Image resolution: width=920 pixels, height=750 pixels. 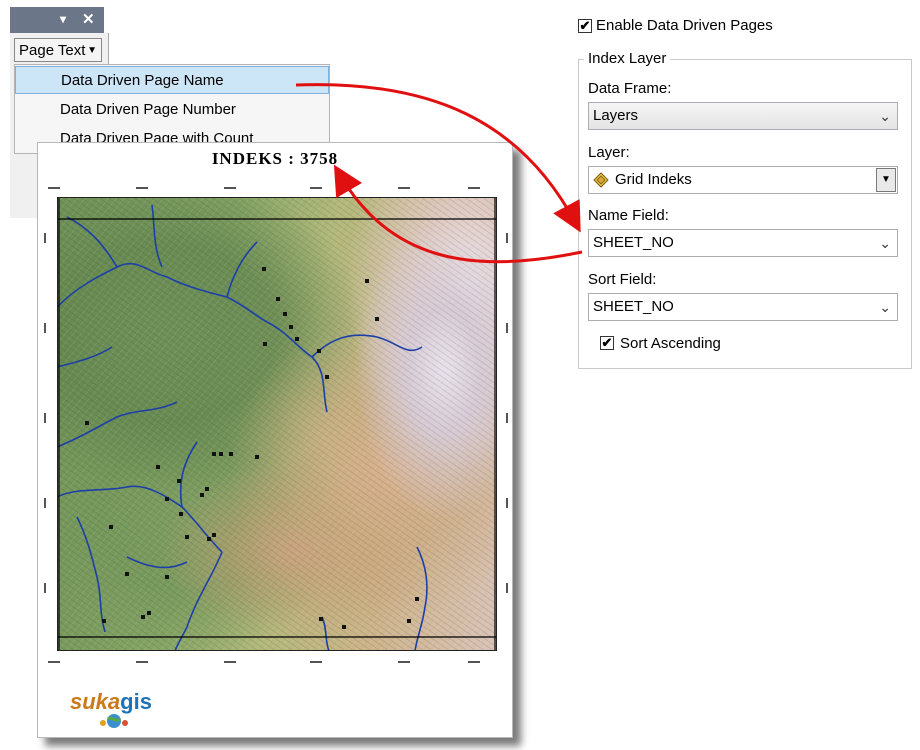 I want to click on layer-value: Grid Indeks, so click(x=653, y=179).